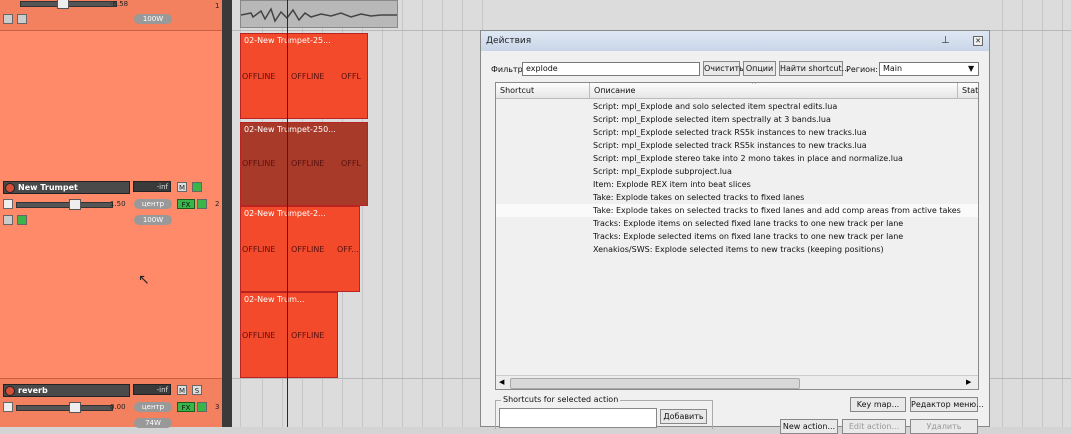 Image resolution: width=1071 pixels, height=434 pixels. What do you see at coordinates (22, 19) in the screenshot?
I see `io-icon` at bounding box center [22, 19].